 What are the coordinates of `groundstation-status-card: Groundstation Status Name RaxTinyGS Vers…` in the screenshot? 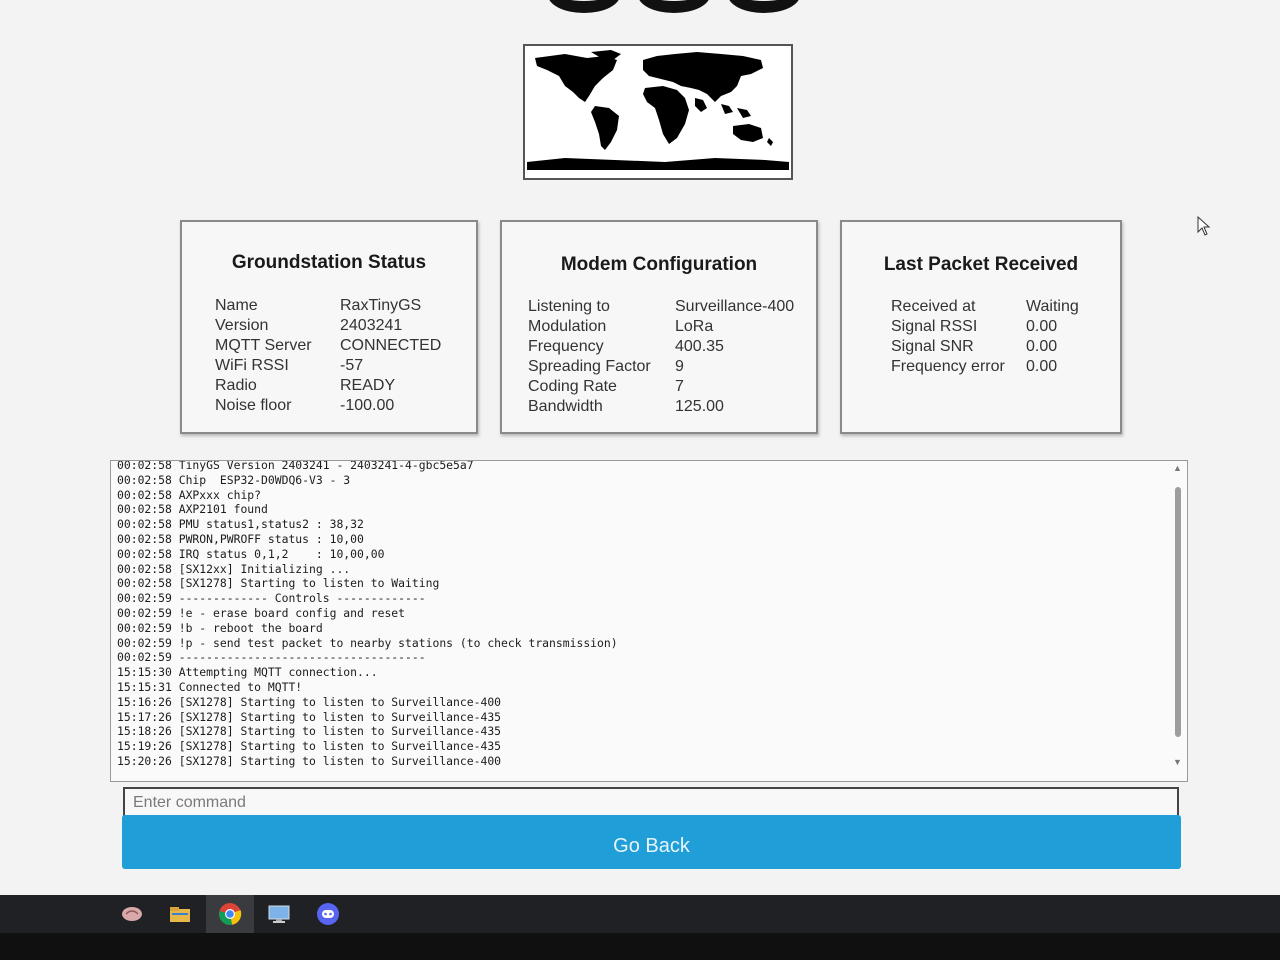 It's located at (329, 327).